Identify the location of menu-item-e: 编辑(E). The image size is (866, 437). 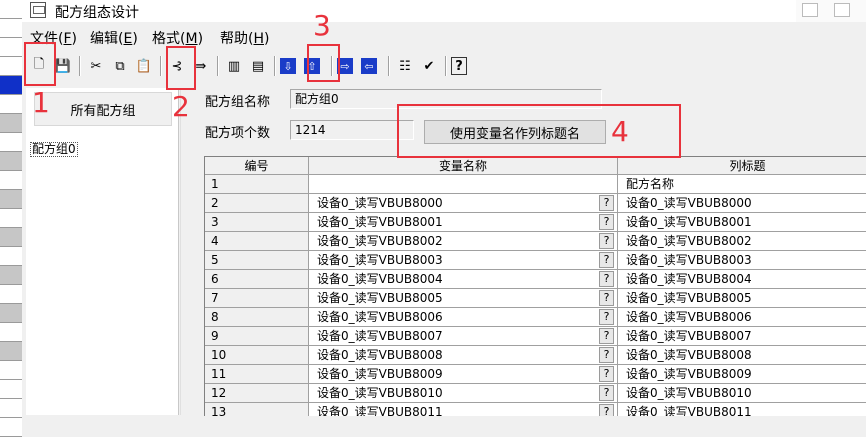
(114, 38).